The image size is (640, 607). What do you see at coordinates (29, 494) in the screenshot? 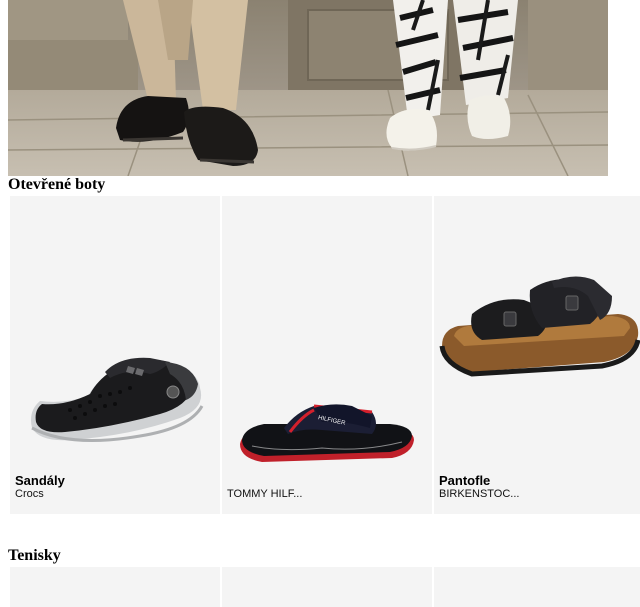
I see `product-brand: Crocs` at bounding box center [29, 494].